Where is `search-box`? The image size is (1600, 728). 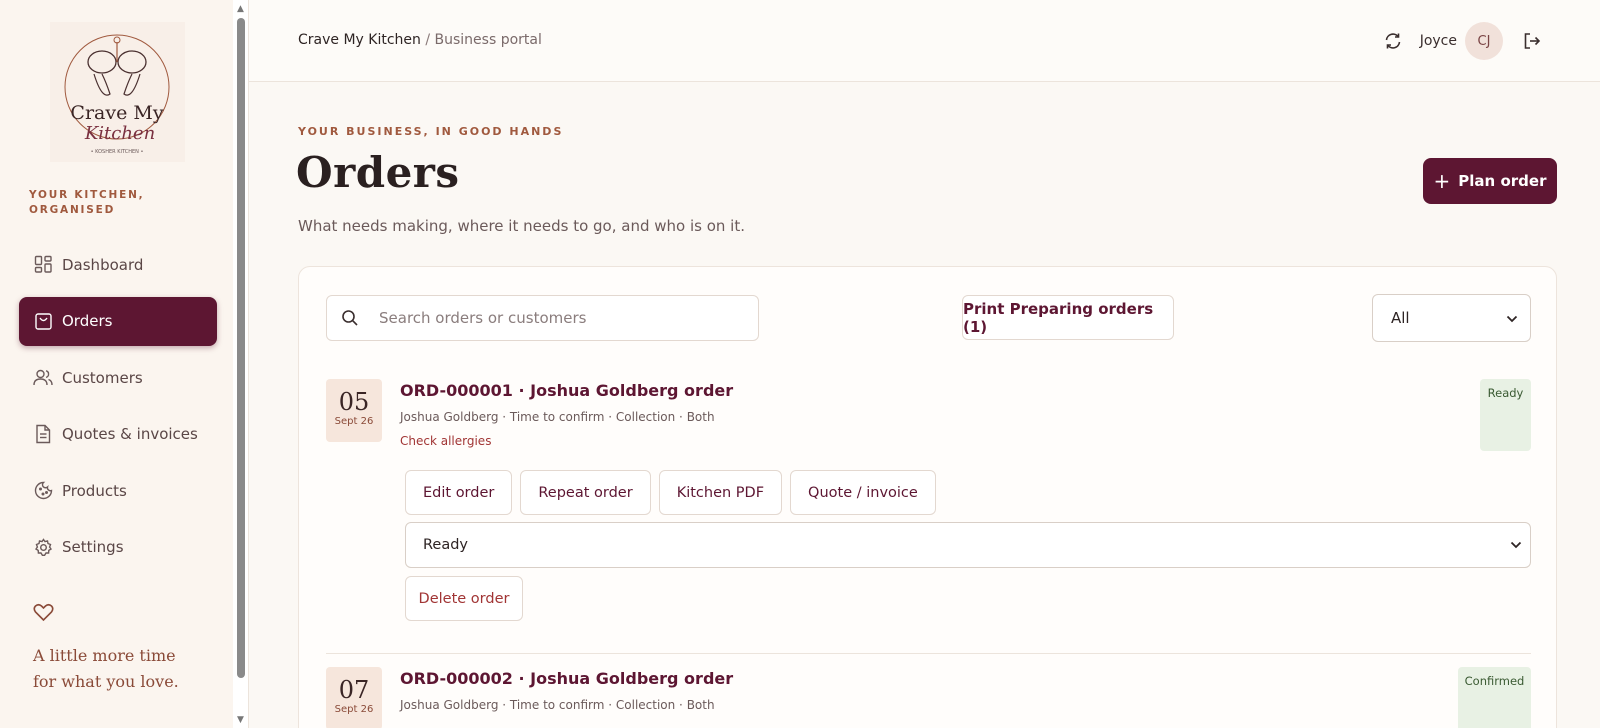 search-box is located at coordinates (542, 318).